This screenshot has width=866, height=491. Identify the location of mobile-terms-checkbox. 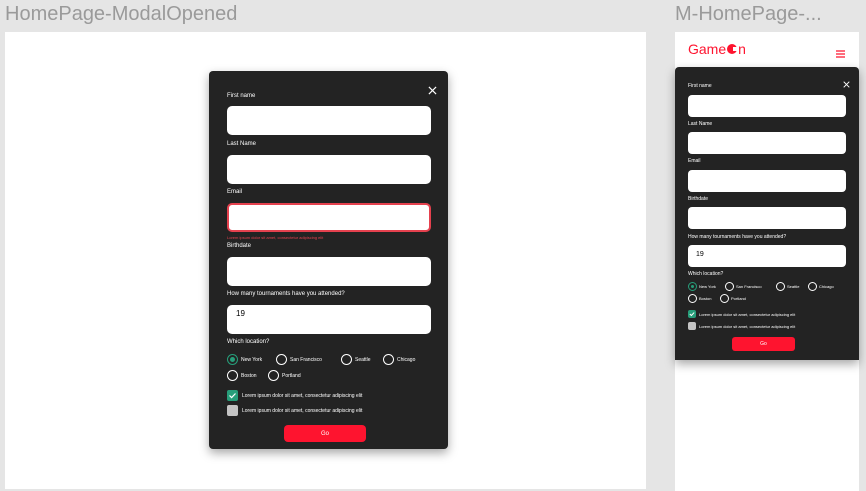
(692, 314).